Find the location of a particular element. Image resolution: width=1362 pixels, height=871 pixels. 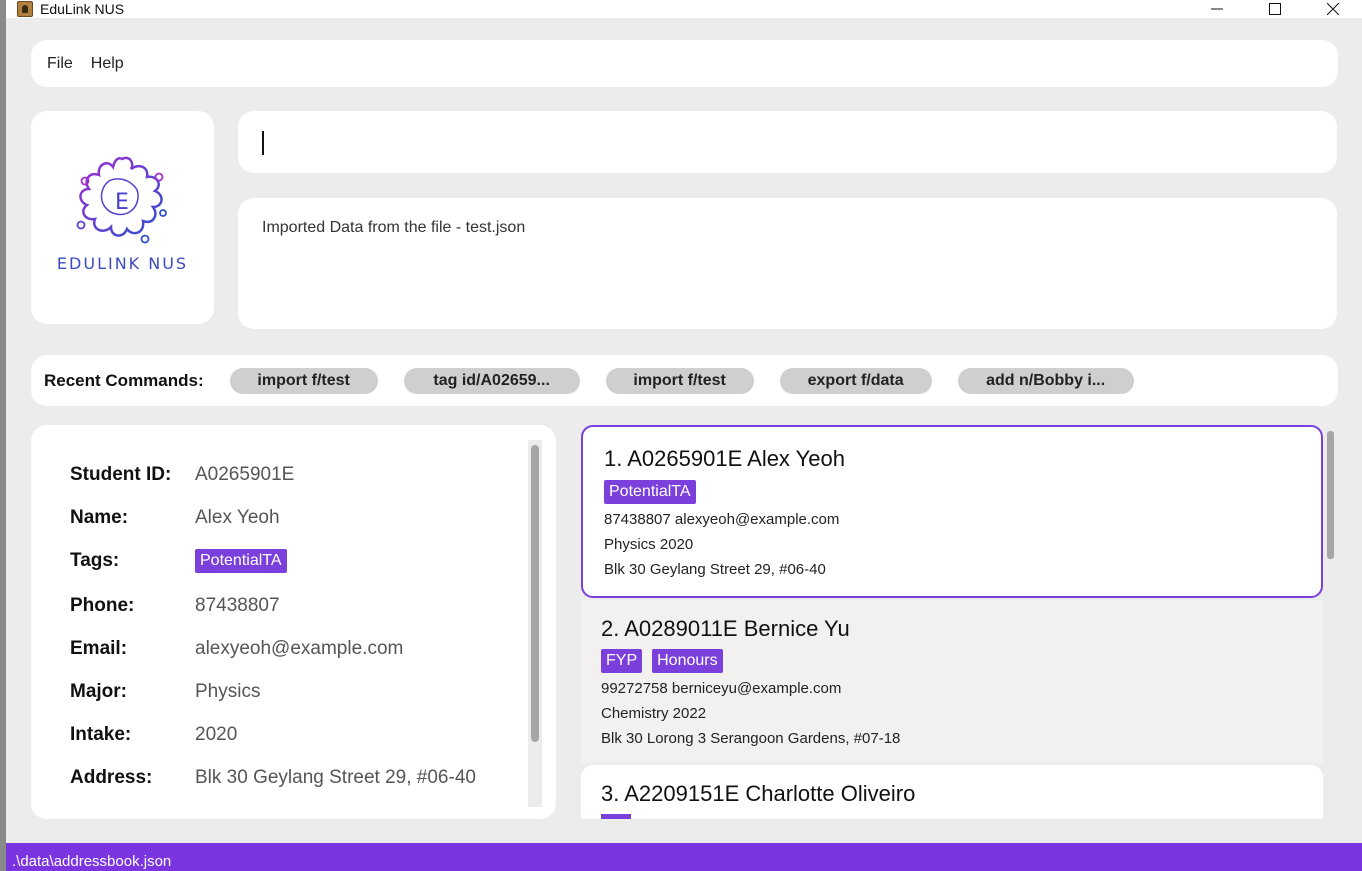

student-card-tags: FYP Honours is located at coordinates (667, 661).